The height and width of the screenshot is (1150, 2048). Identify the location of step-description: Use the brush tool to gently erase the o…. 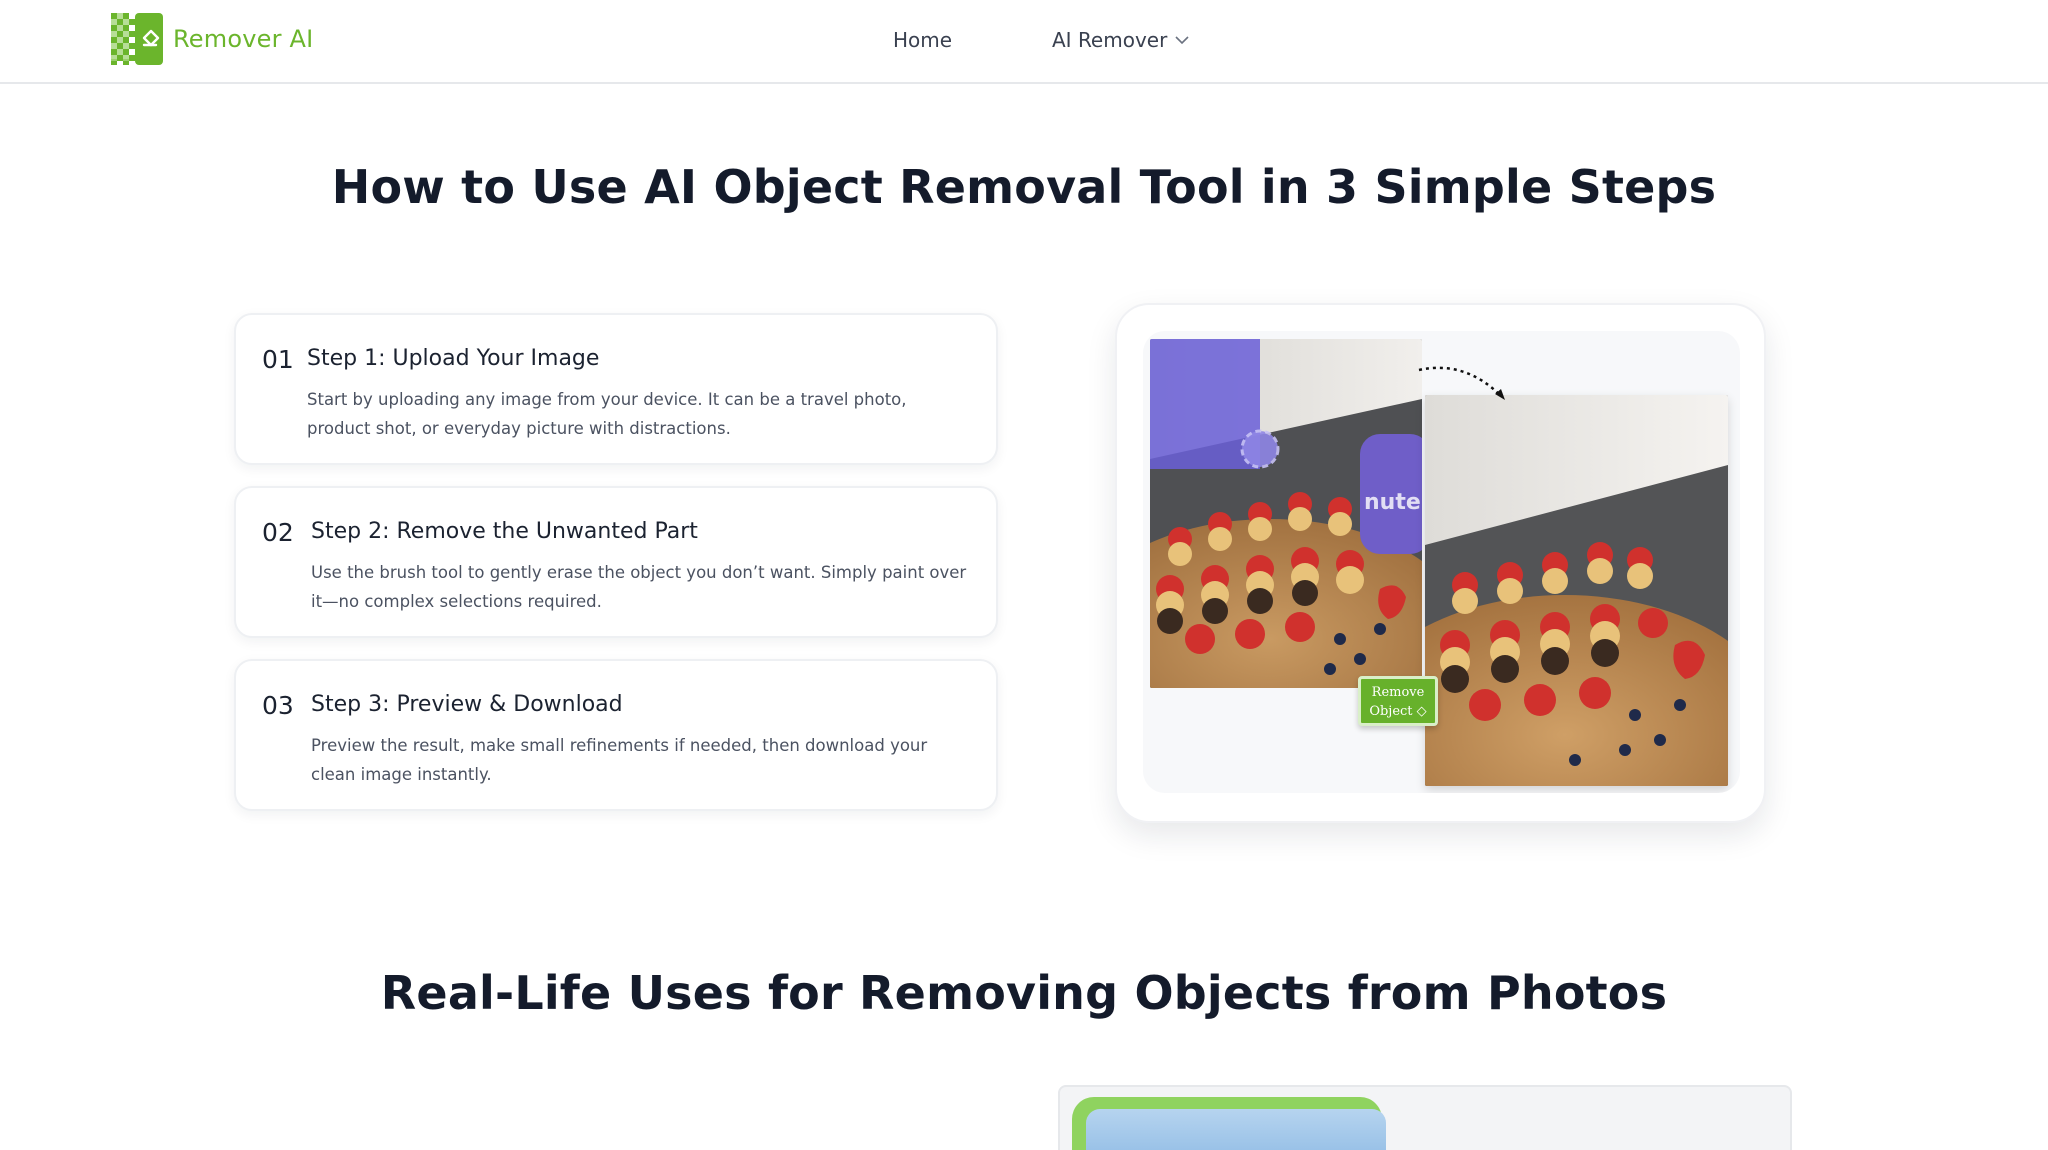
(639, 587).